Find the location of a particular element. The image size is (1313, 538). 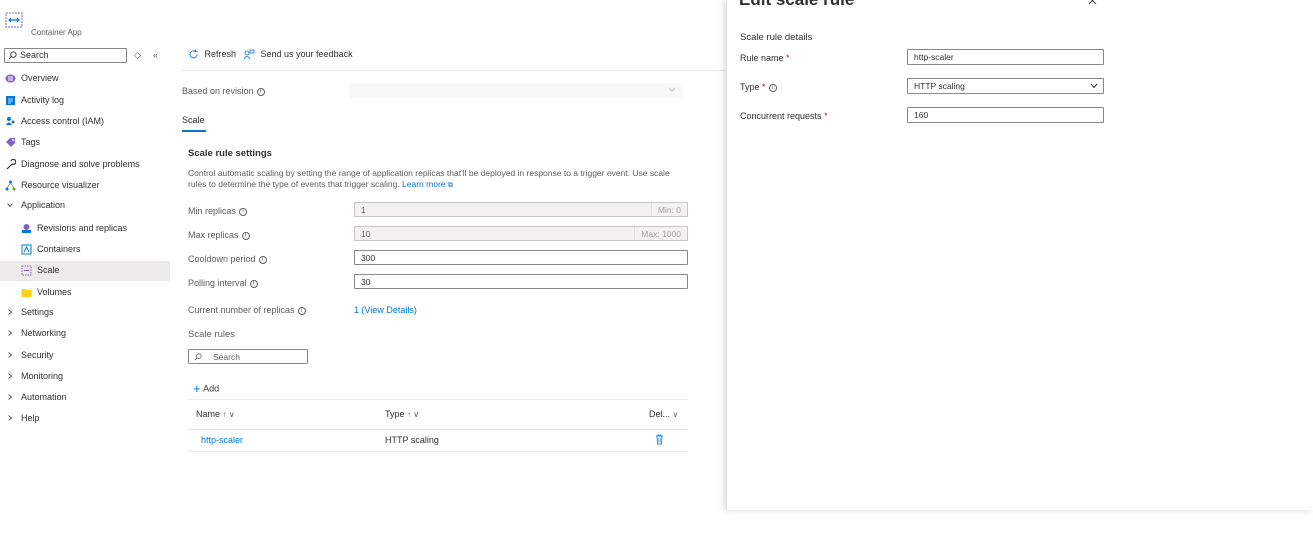

sidebar-item-label: Application is located at coordinates (43, 205).